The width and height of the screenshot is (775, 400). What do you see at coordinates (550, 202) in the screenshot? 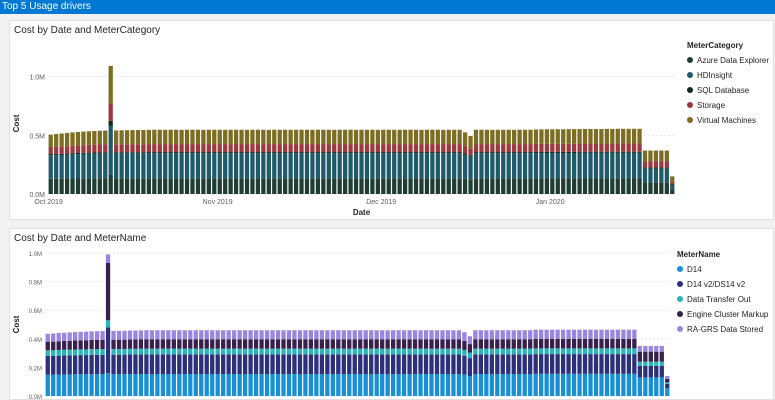
I see `x-tick-label: Jan 2020` at bounding box center [550, 202].